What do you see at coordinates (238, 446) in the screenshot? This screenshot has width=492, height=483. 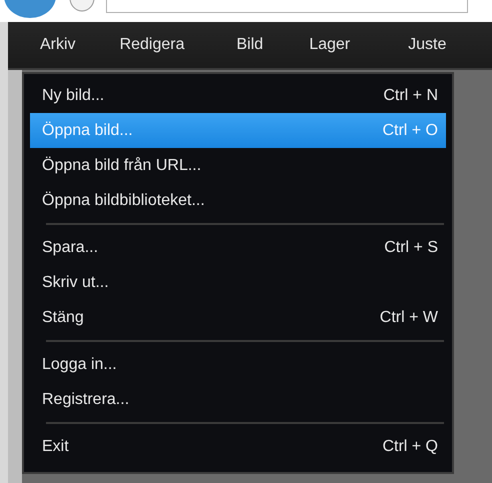 I see `menu-item: Exit Ctrl + Q` at bounding box center [238, 446].